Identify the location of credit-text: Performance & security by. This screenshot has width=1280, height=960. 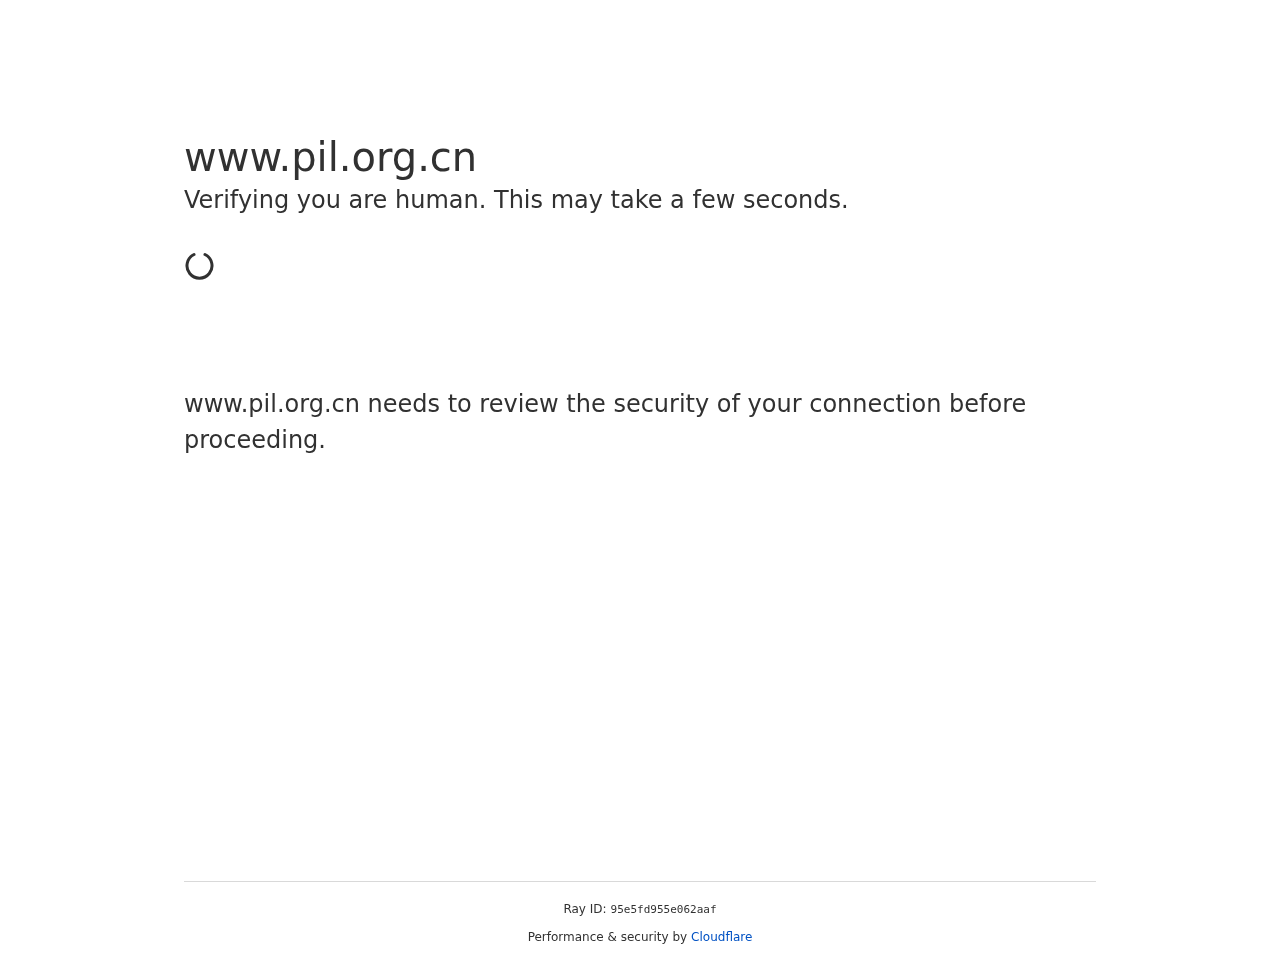
(607, 937).